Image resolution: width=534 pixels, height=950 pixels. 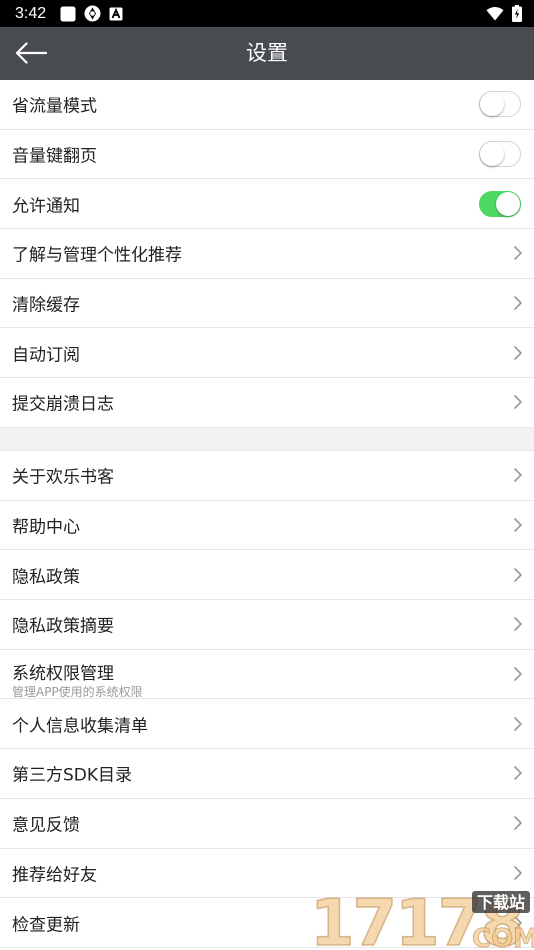 What do you see at coordinates (46, 305) in the screenshot?
I see `setting-label: 清除缓存` at bounding box center [46, 305].